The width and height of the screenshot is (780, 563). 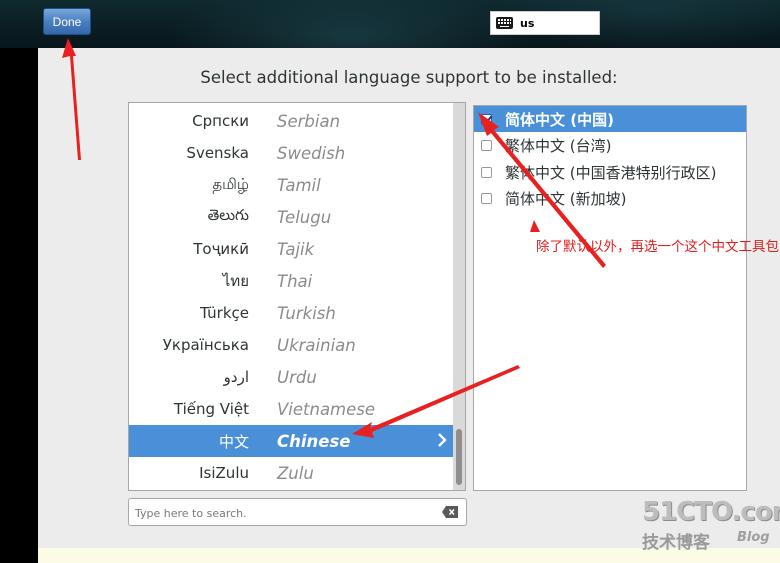 I want to click on language-row: Українська Ukrainian, so click(x=291, y=345).